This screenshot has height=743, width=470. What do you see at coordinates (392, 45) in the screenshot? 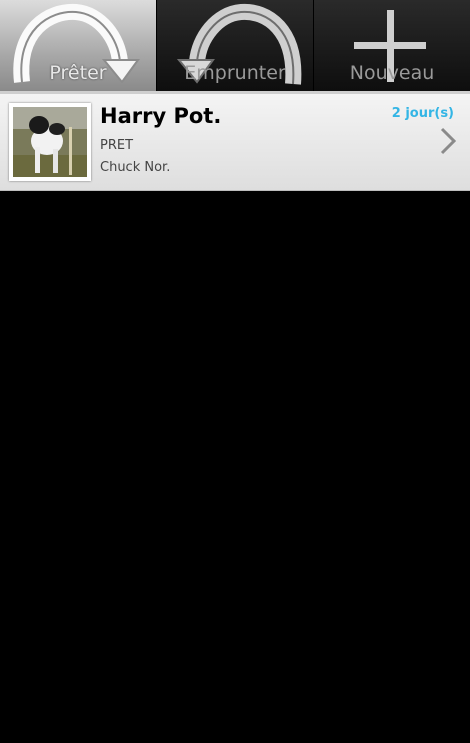
I see `tab-nouveau: Nouveau` at bounding box center [392, 45].